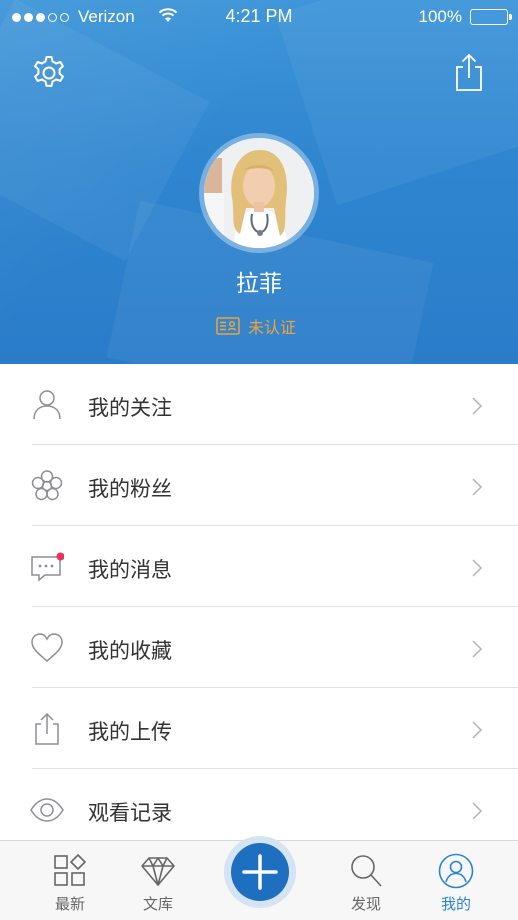 This screenshot has width=518, height=920. I want to click on menu-item-label: 我的关注, so click(130, 408).